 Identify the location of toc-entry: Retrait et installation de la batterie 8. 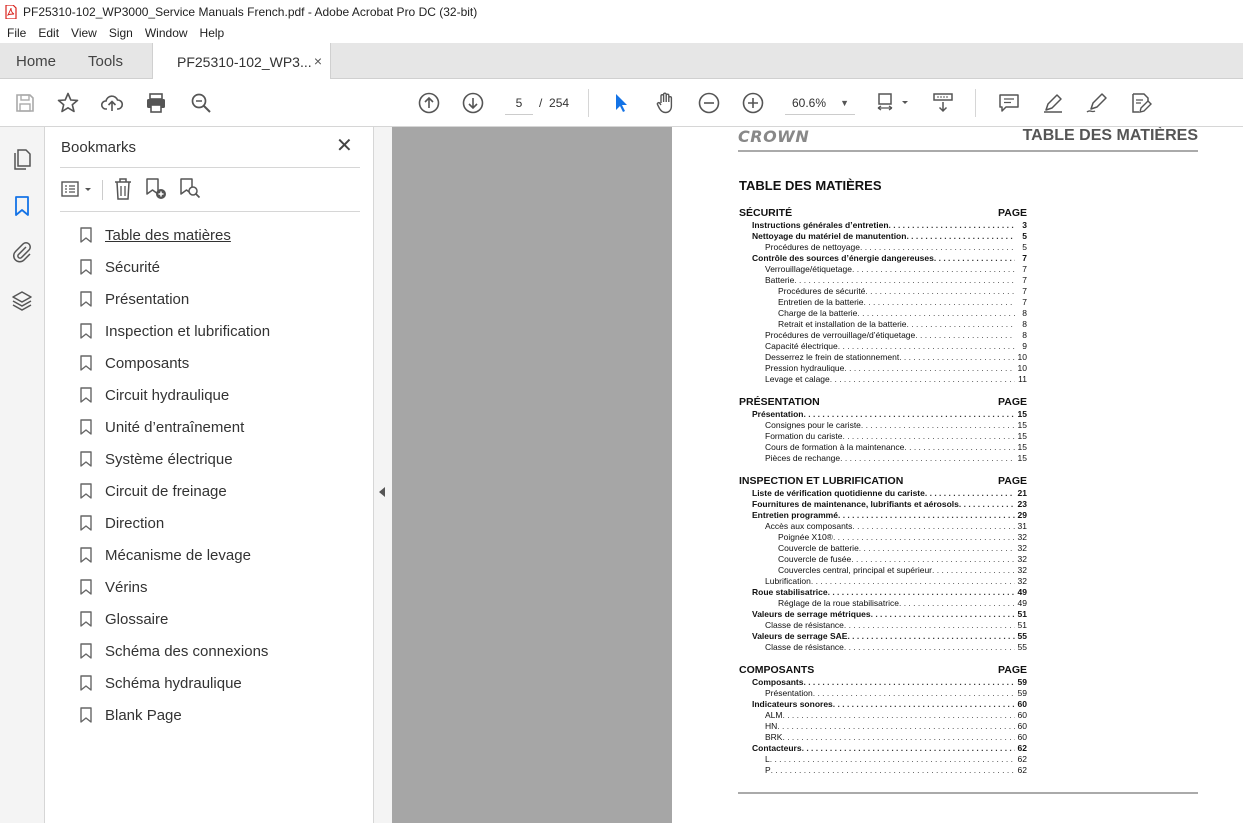
(883, 324).